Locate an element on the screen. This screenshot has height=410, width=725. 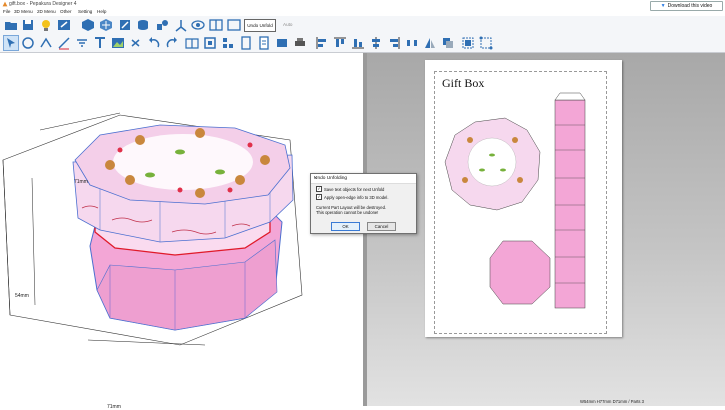
group-button is located at coordinates (468, 43).